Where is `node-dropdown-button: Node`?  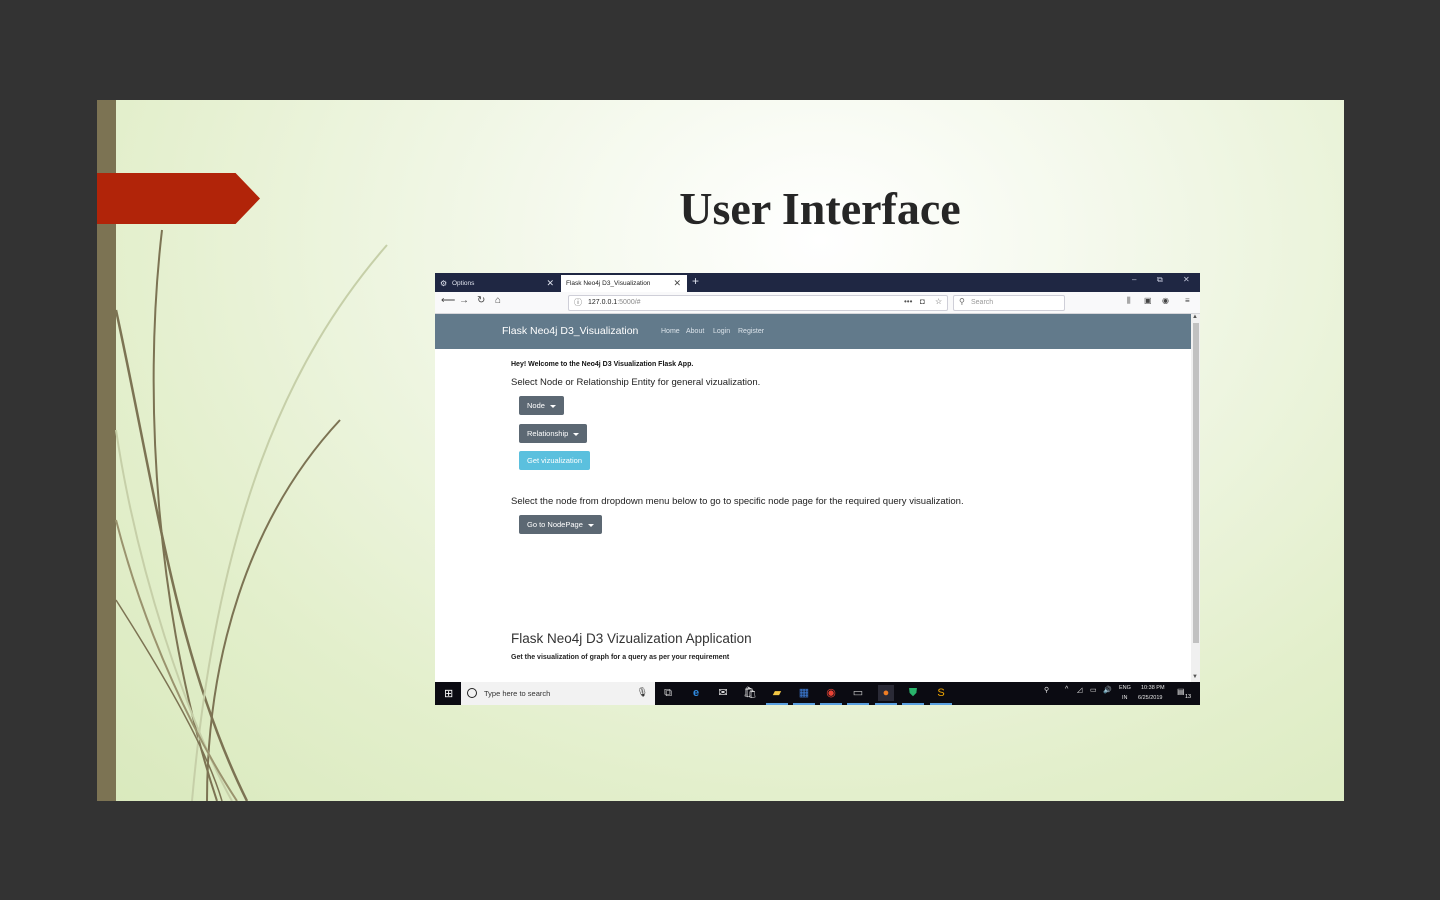
node-dropdown-button: Node is located at coordinates (541, 405).